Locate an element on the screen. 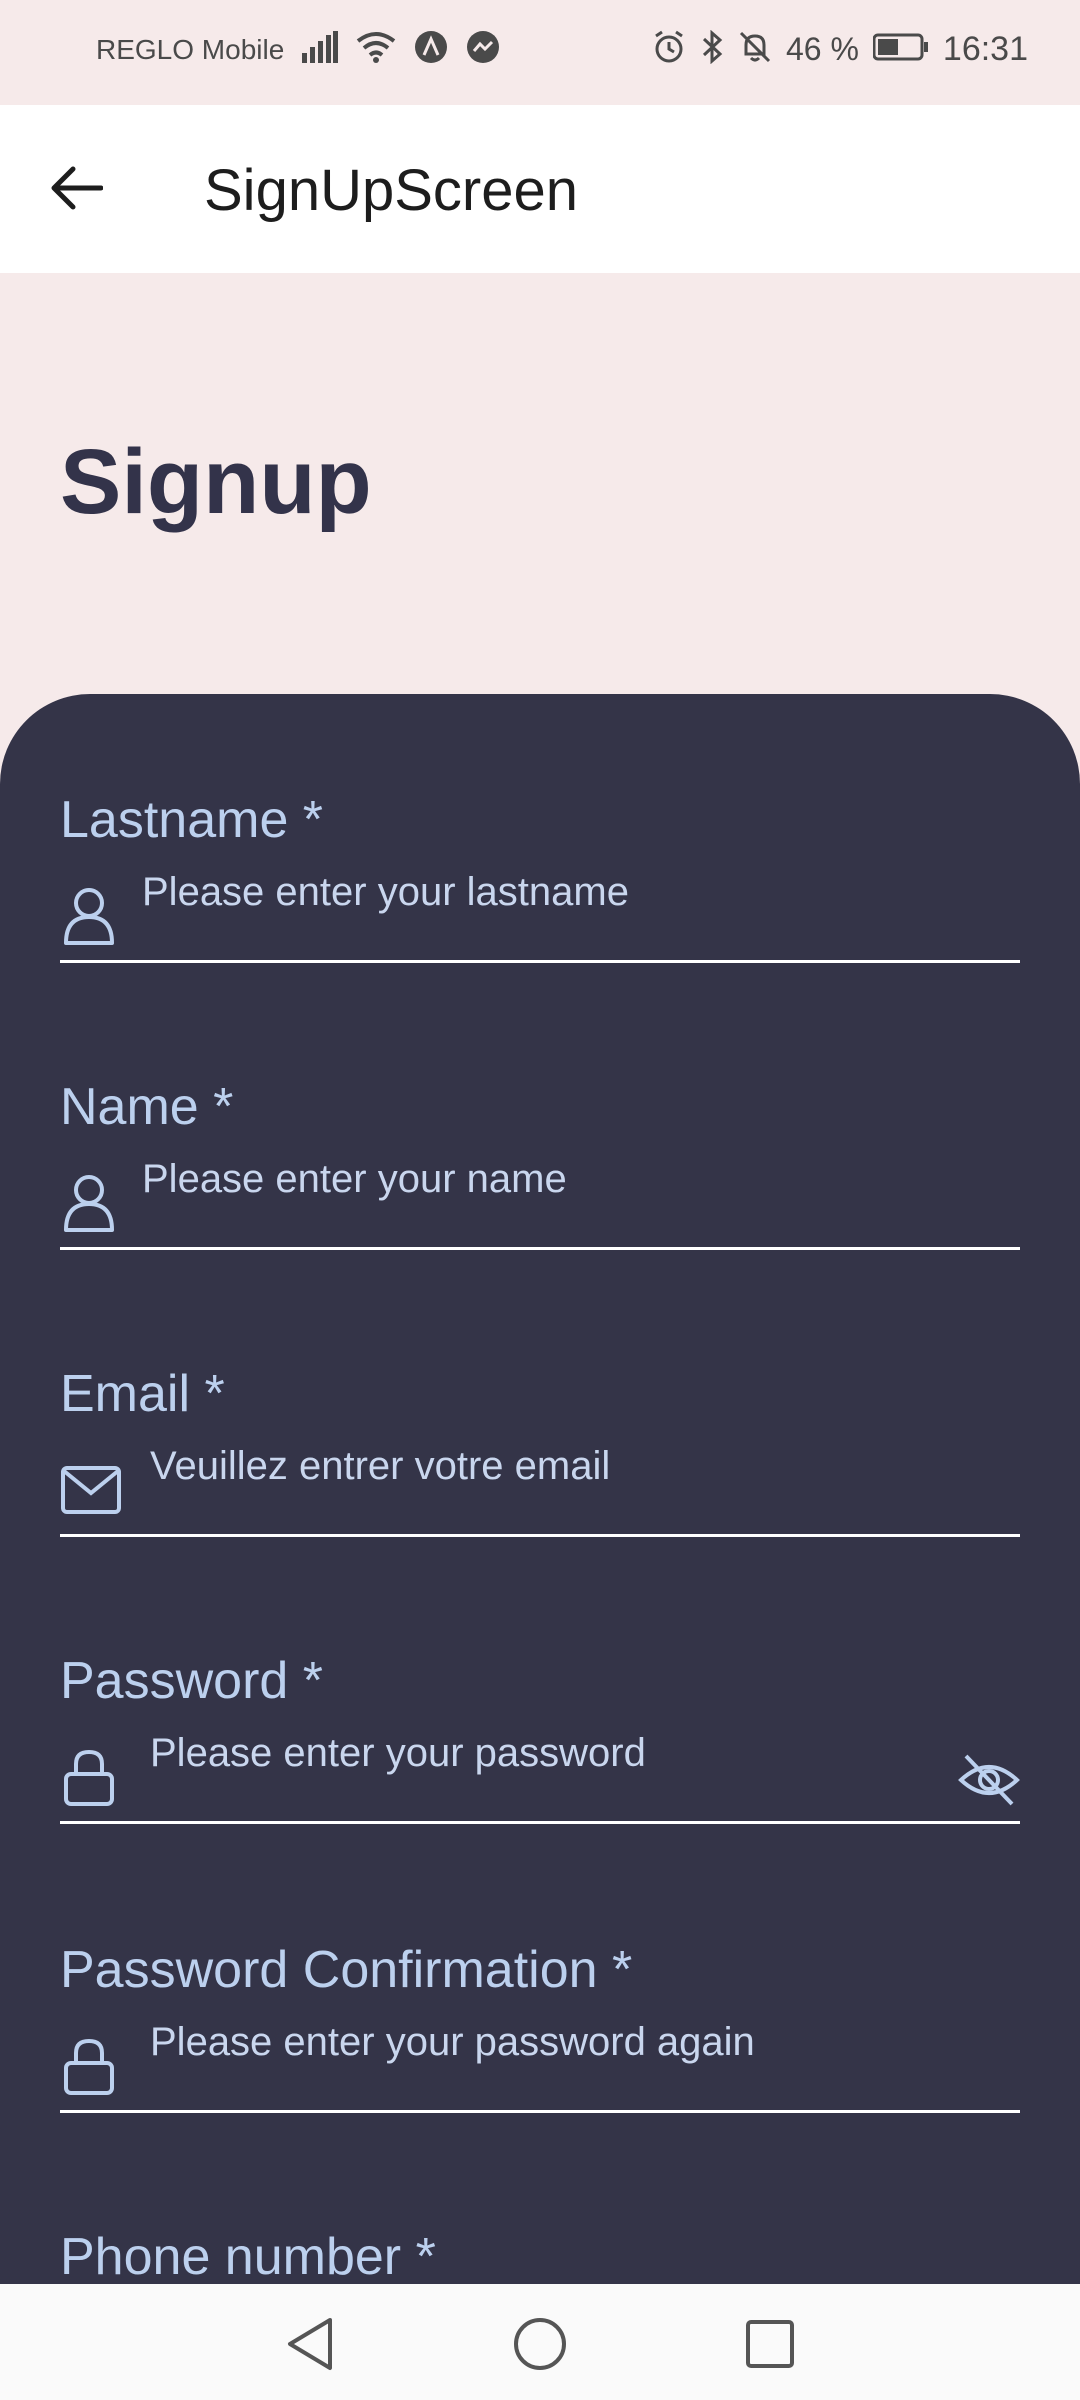 The height and width of the screenshot is (2400, 1080). password-input: Please enter your password is located at coordinates (540, 1776).